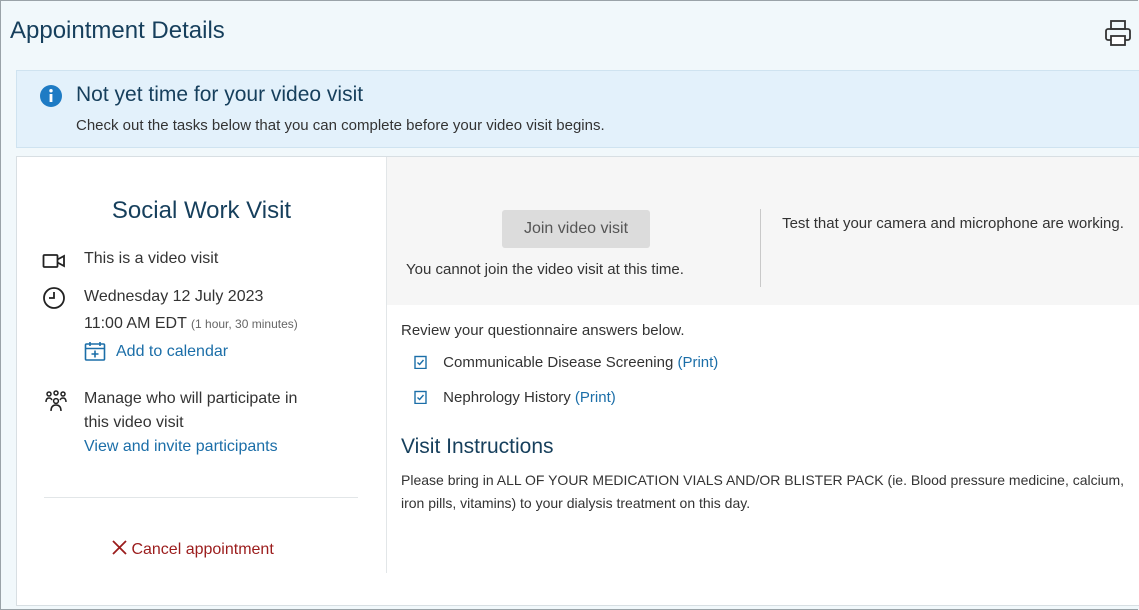 The height and width of the screenshot is (610, 1139). I want to click on visit-date: Wednesday 12 July 2023, so click(174, 296).